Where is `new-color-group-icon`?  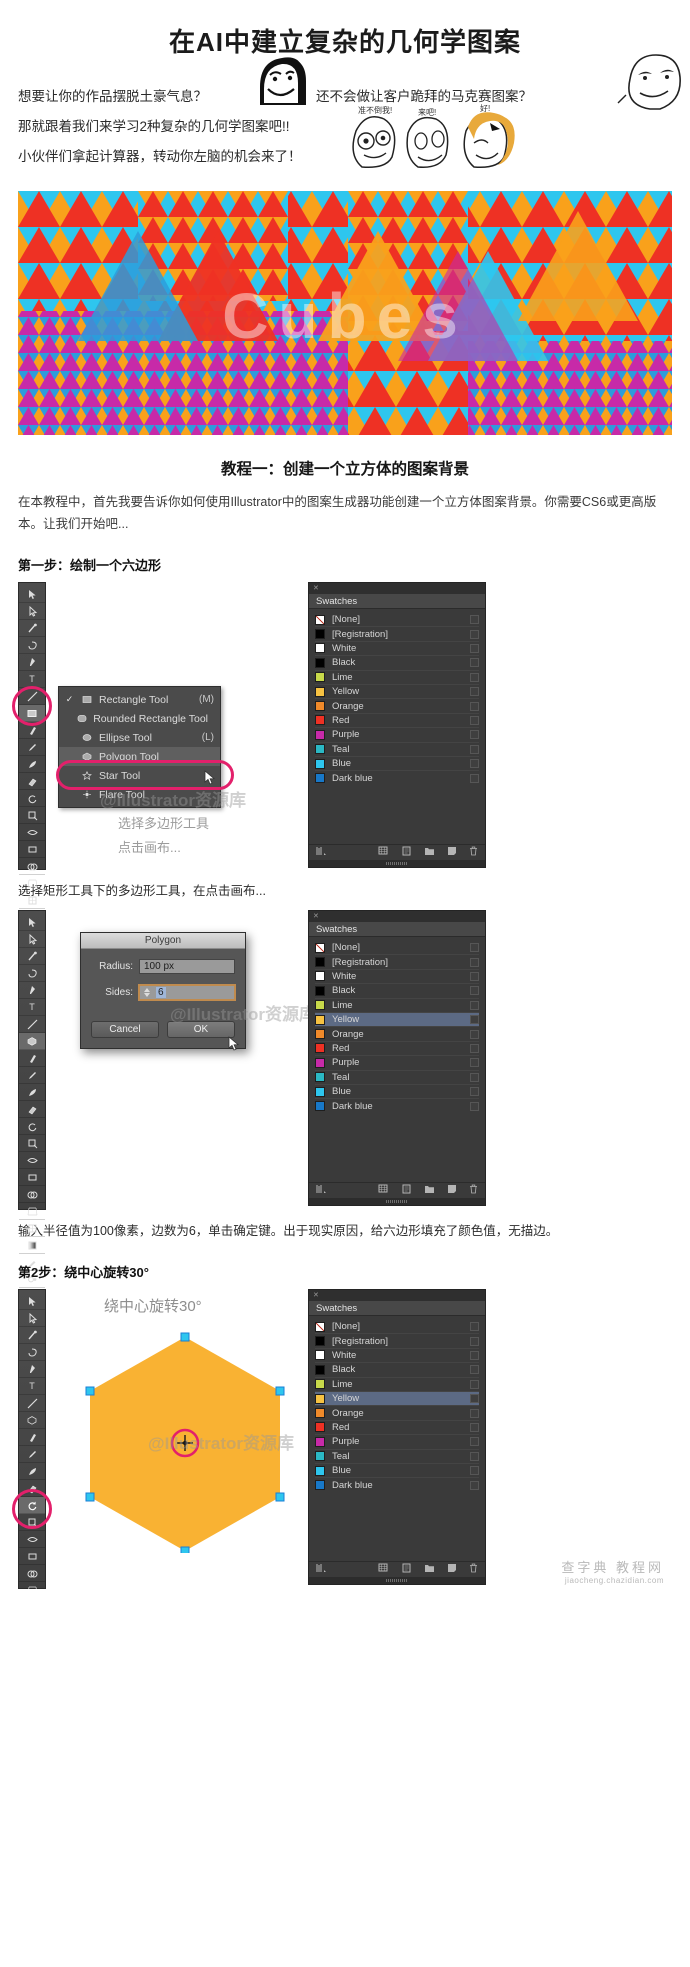
new-color-group-icon is located at coordinates (429, 852).